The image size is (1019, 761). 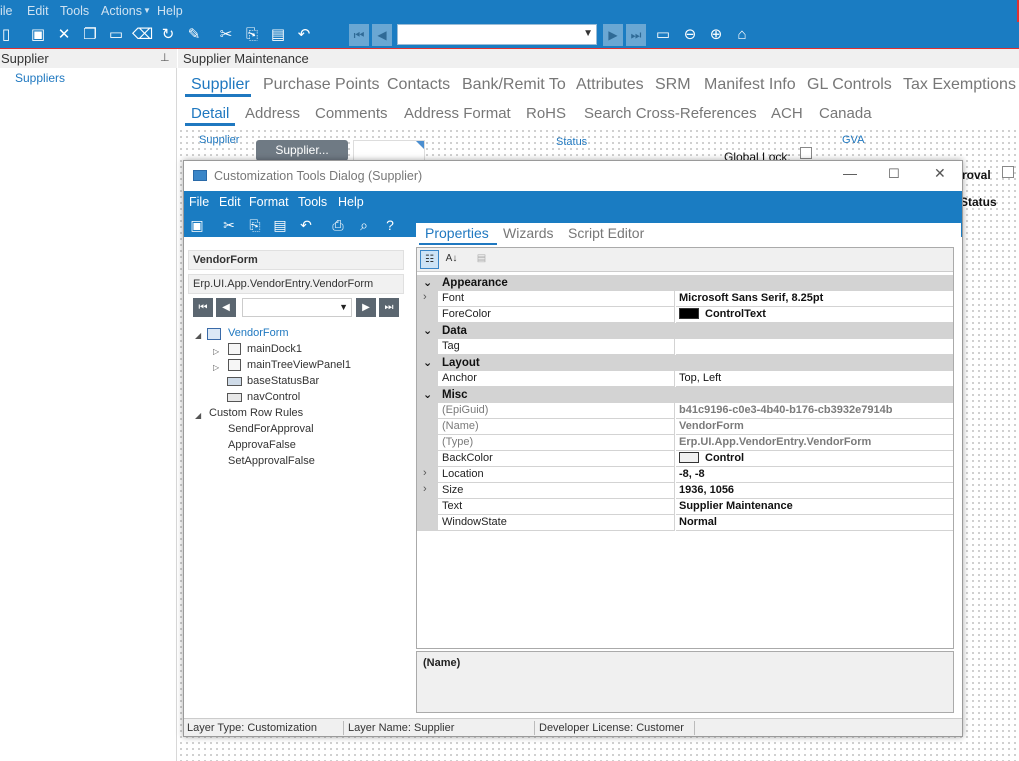 What do you see at coordinates (429, 259) in the screenshot?
I see `categorized-icon: ☷` at bounding box center [429, 259].